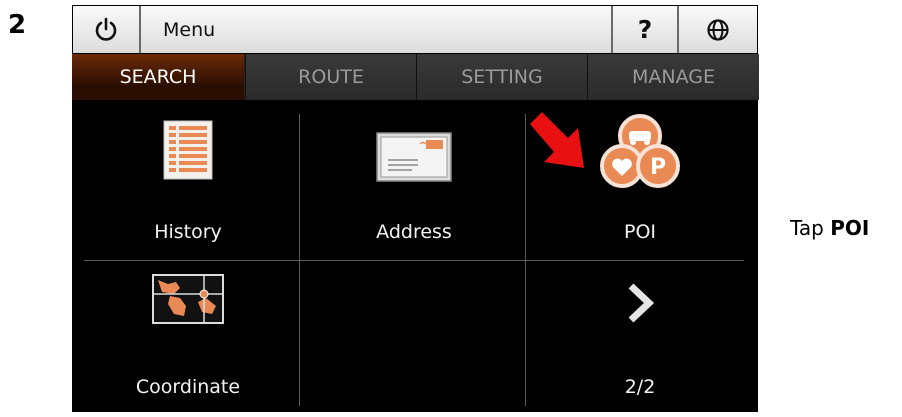  I want to click on menu-label: Menu, so click(189, 29).